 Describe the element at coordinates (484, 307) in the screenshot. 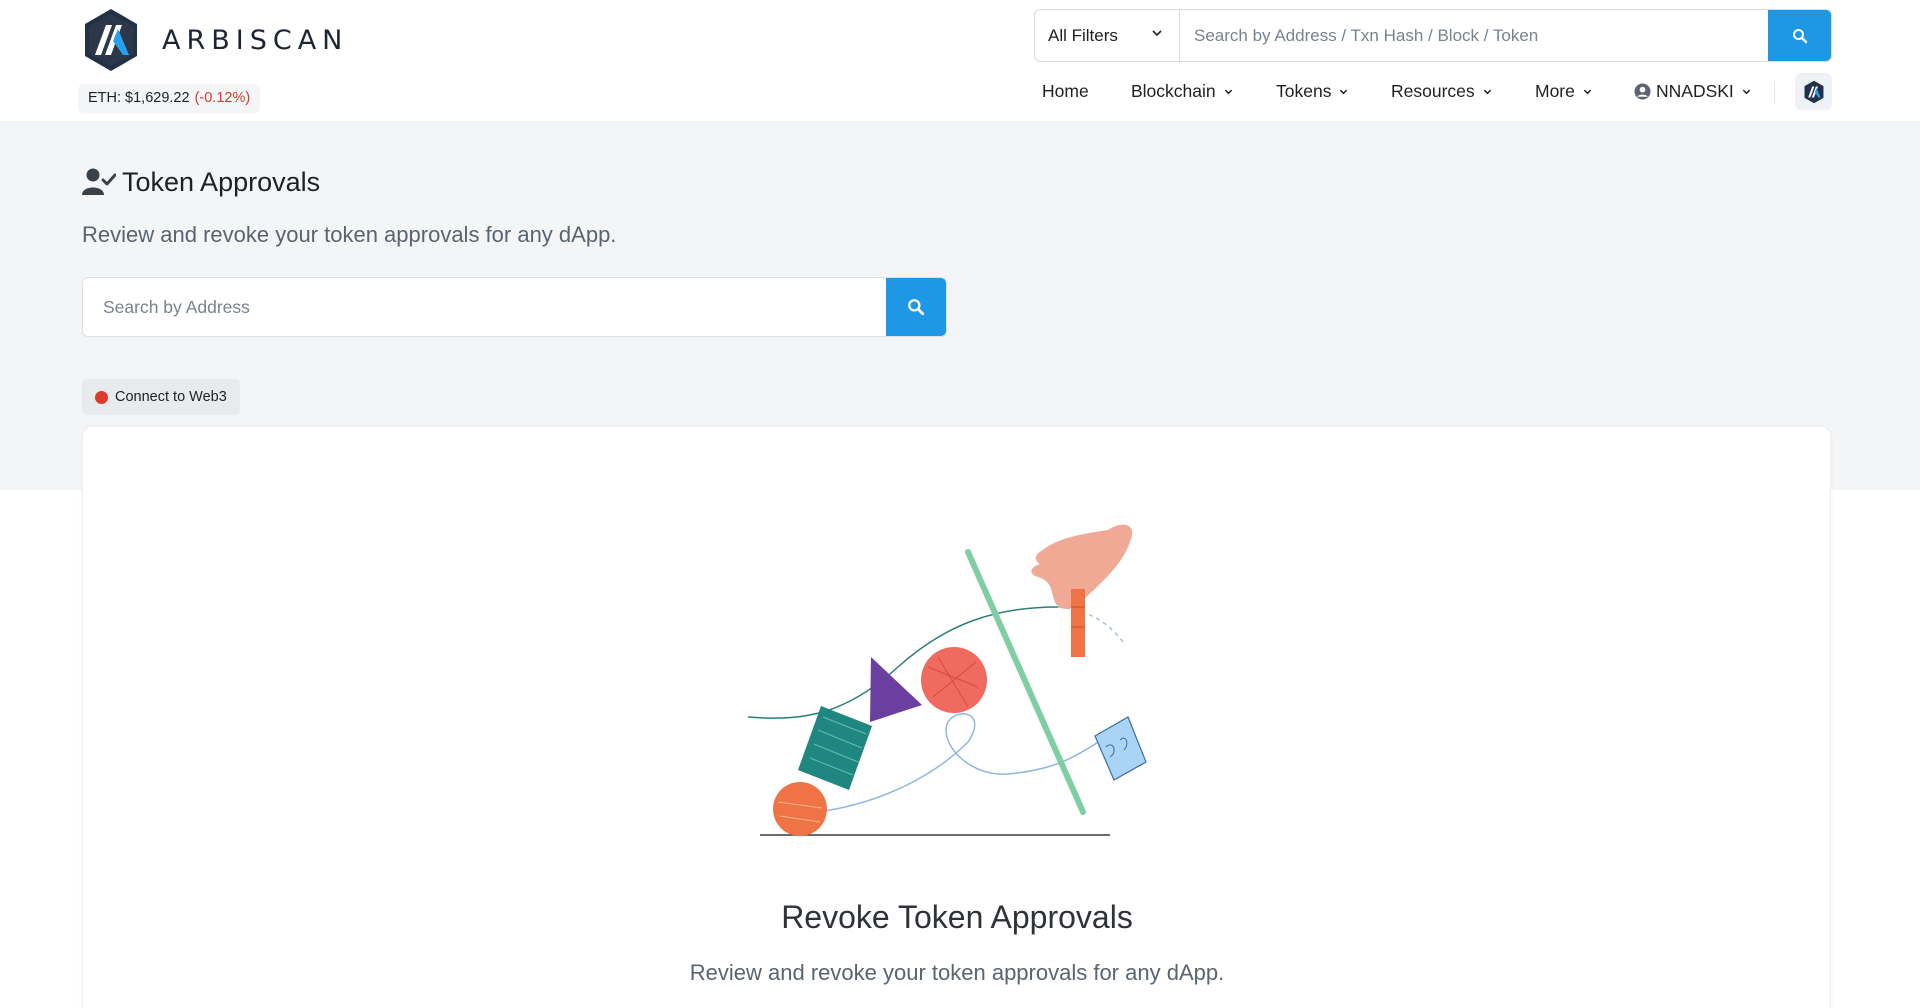

I see `address-search-input: Search by Address` at that location.